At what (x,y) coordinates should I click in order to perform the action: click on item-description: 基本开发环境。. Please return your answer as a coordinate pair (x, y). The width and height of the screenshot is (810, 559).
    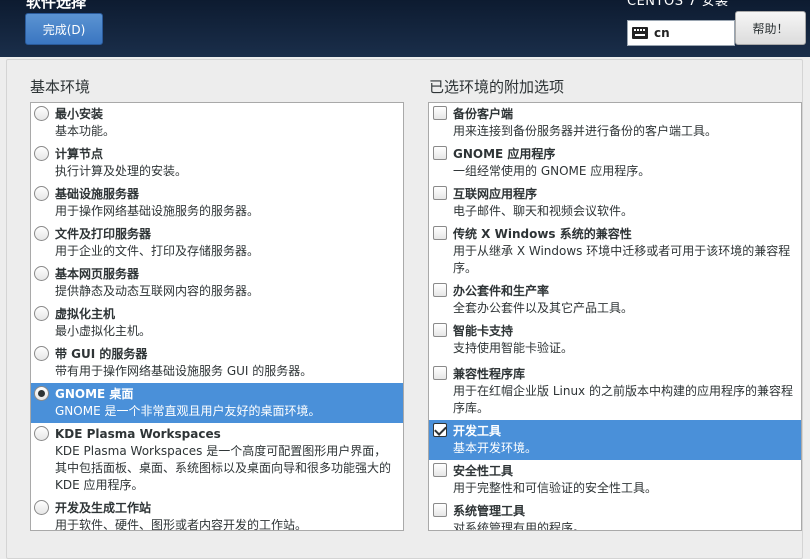
    Looking at the image, I should click on (495, 448).